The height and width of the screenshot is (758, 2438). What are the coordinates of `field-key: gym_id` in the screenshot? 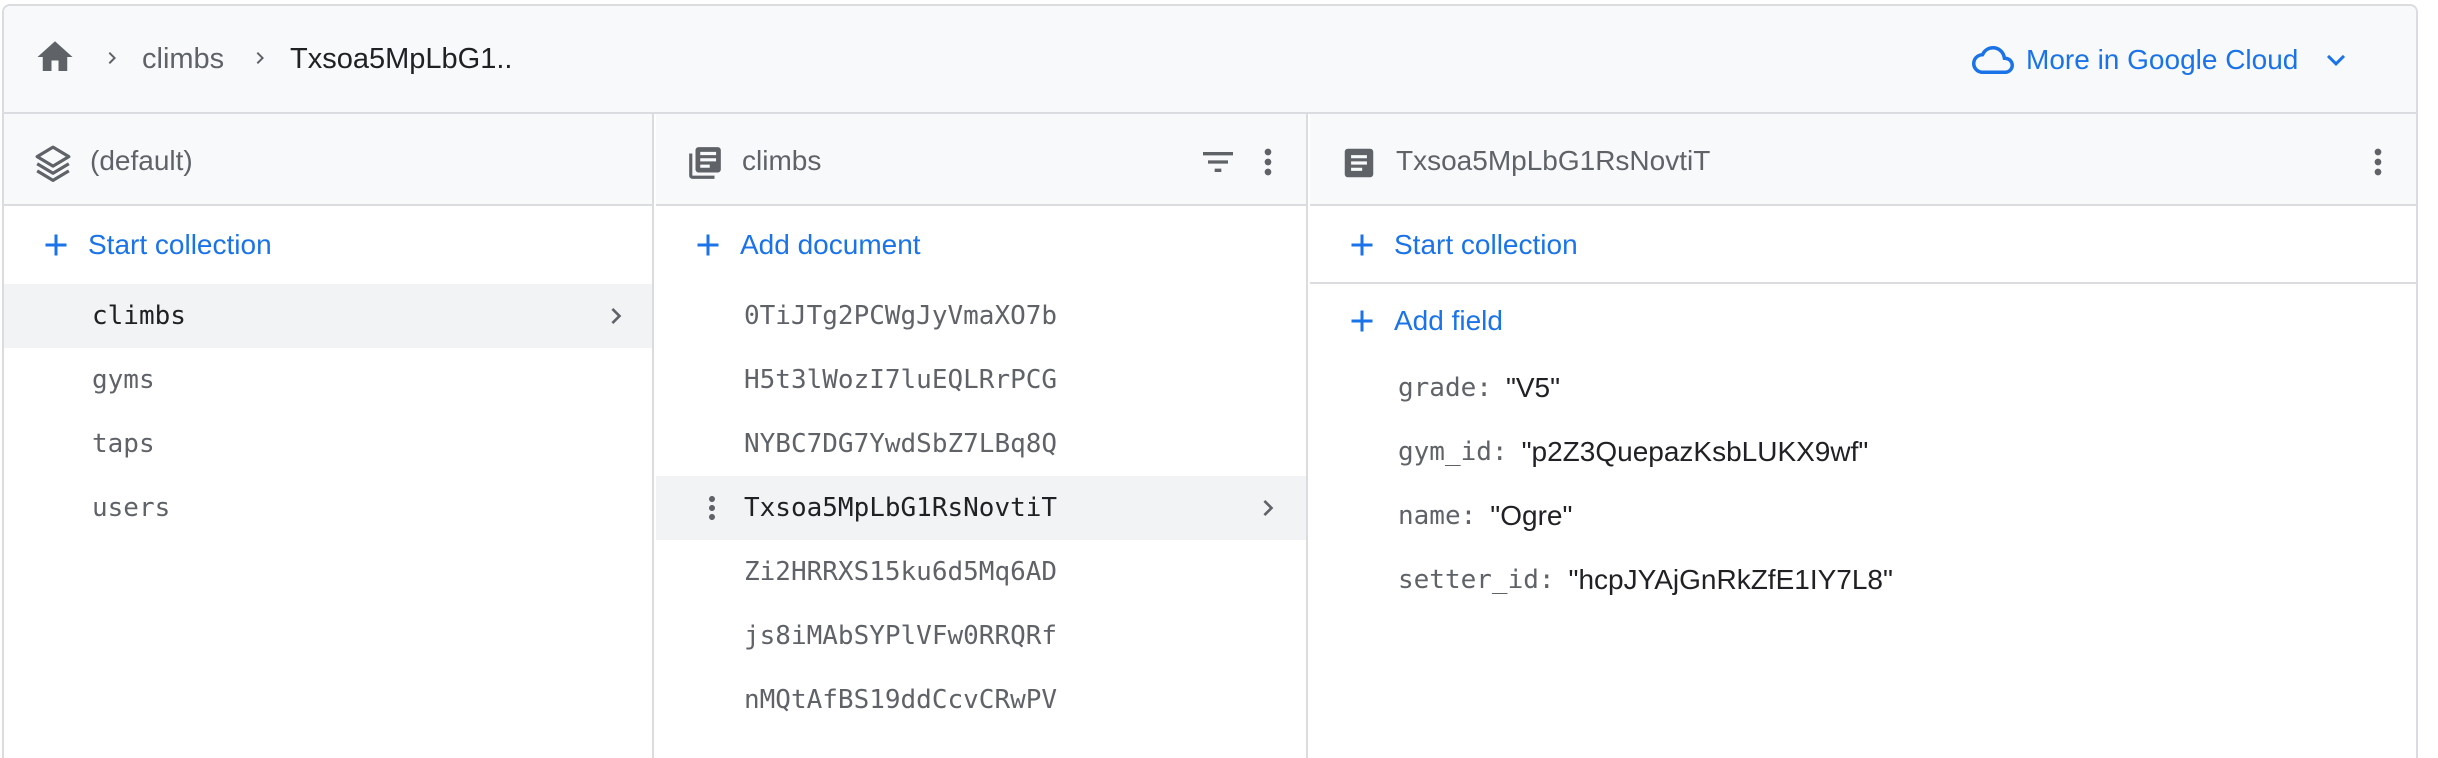 It's located at (1445, 452).